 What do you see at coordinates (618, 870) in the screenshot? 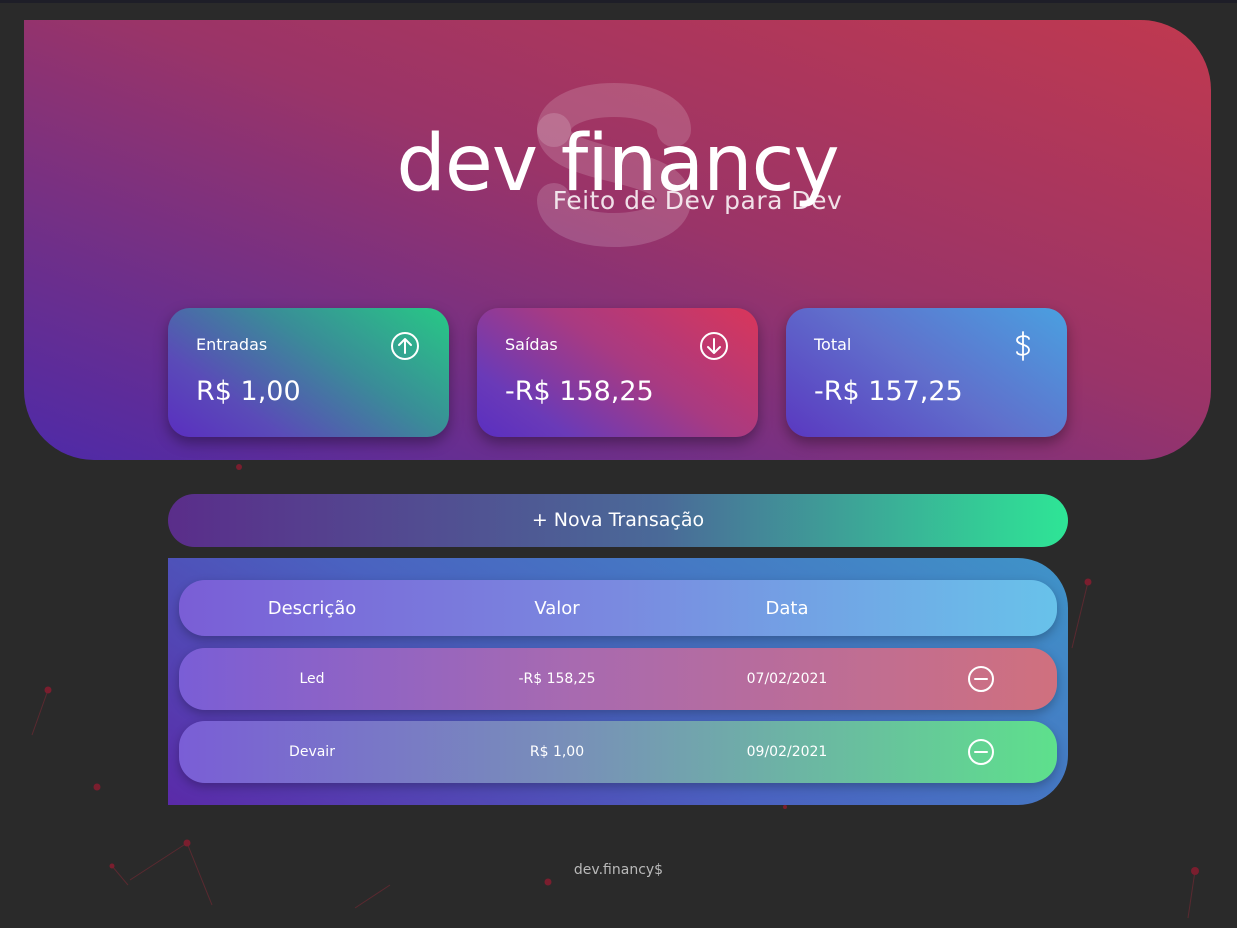
I see `footer: dev.financy$` at bounding box center [618, 870].